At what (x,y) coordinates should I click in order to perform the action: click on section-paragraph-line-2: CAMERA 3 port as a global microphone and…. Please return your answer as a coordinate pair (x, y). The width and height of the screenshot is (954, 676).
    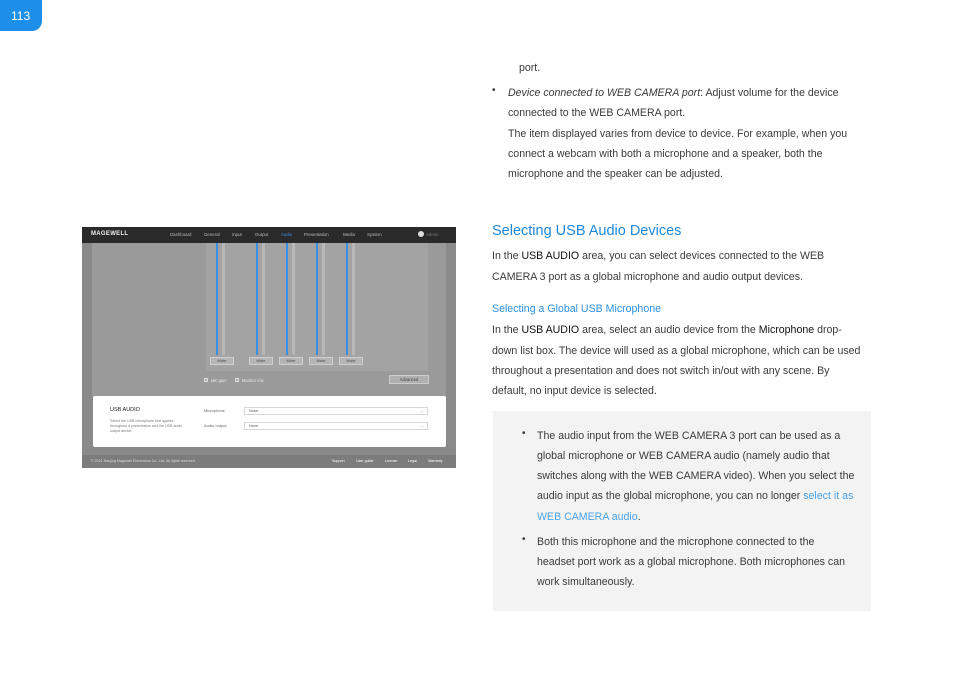
    Looking at the image, I should click on (647, 277).